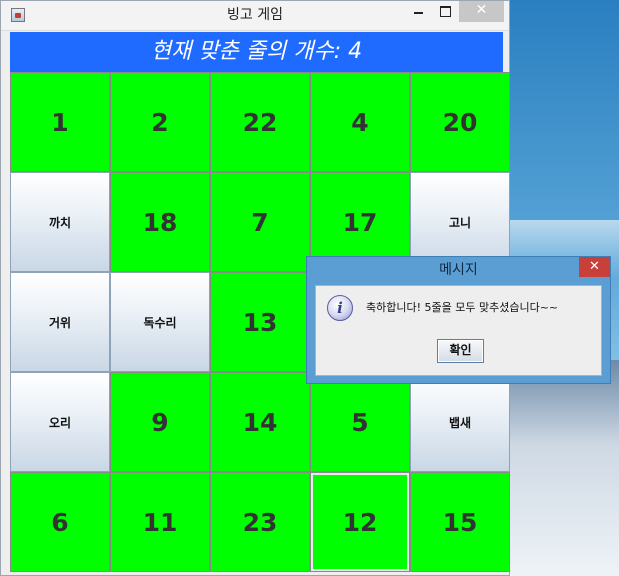 The height and width of the screenshot is (576, 619). Describe the element at coordinates (60, 122) in the screenshot. I see `bingo-number-cell: 1` at that location.